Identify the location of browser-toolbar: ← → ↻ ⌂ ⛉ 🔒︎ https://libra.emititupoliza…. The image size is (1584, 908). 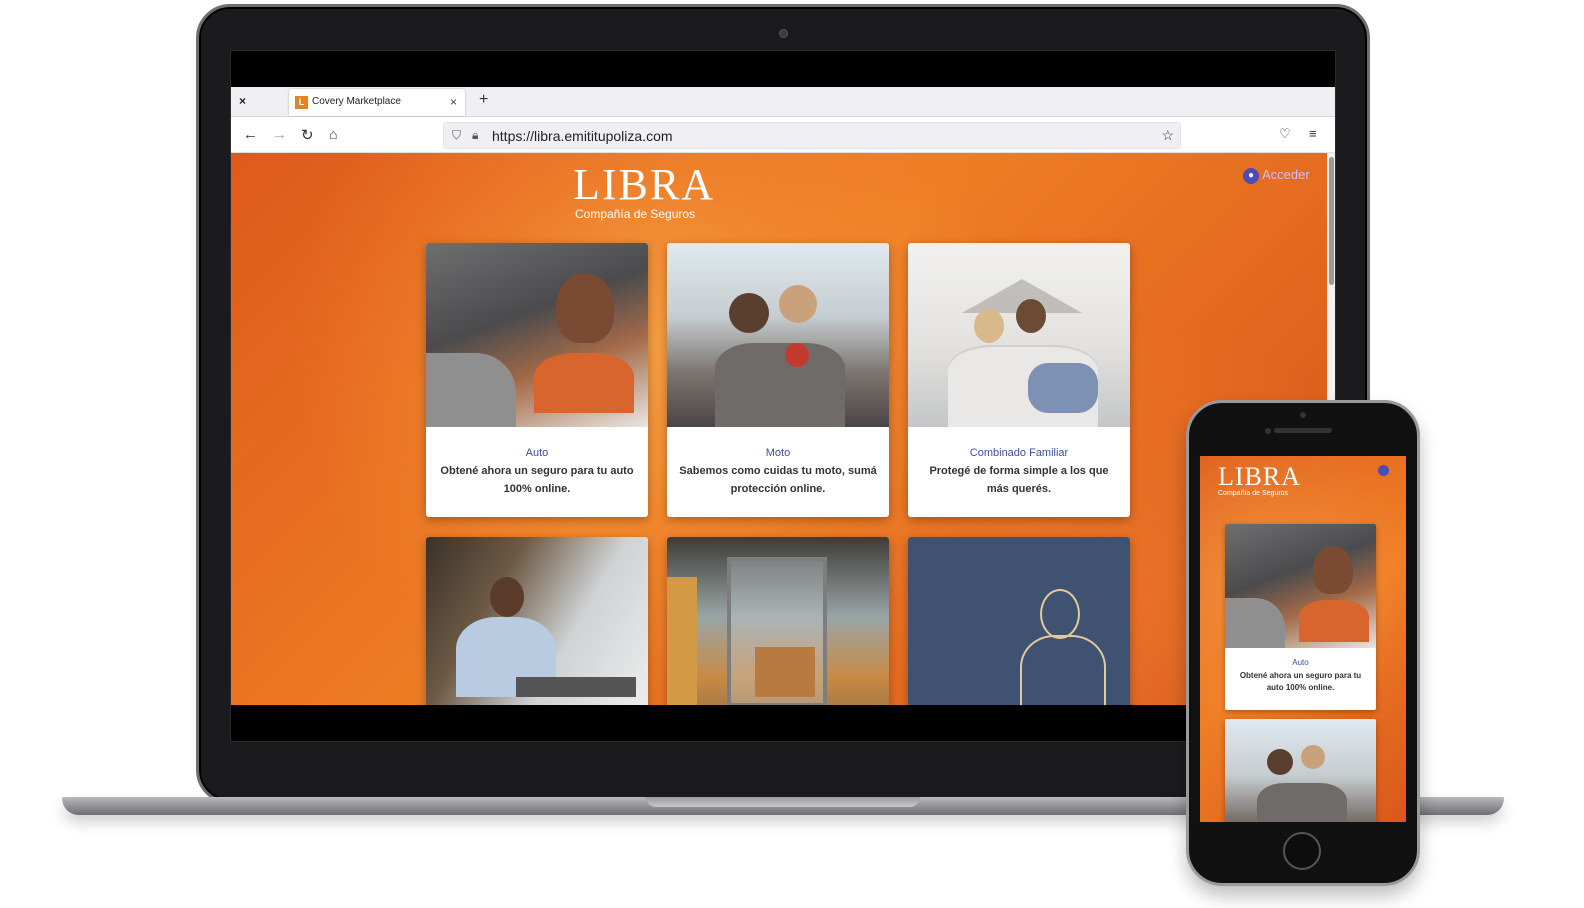
(783, 135).